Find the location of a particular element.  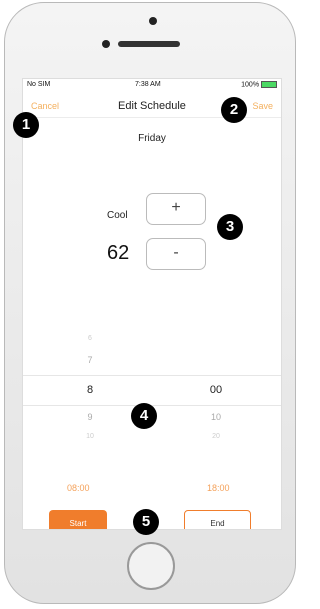

minute-option: 20 is located at coordinates (216, 436).